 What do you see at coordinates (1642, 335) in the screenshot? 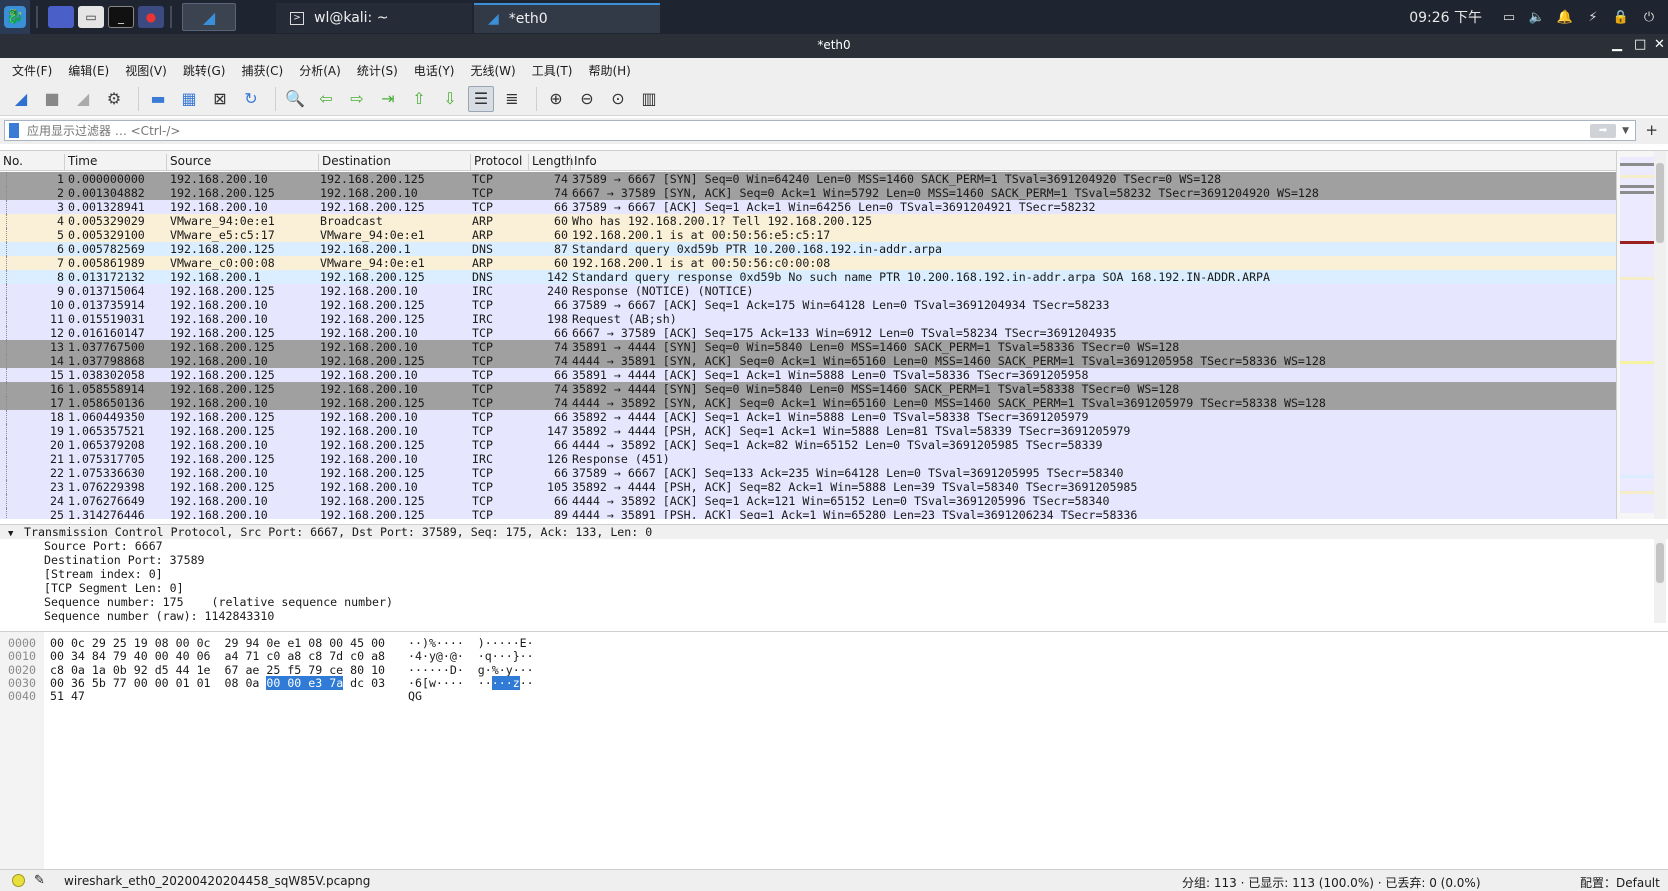
I see `packet-list-scrollbar` at bounding box center [1642, 335].